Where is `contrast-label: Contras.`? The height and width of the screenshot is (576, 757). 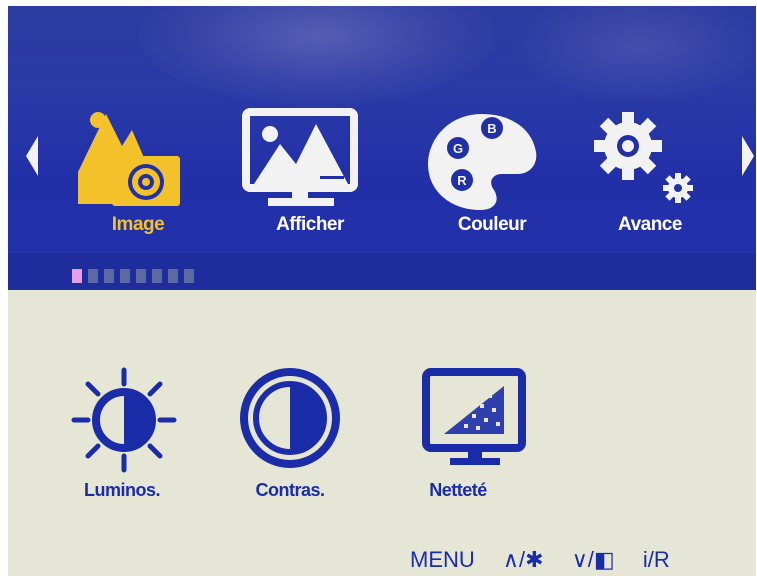 contrast-label: Contras. is located at coordinates (290, 490).